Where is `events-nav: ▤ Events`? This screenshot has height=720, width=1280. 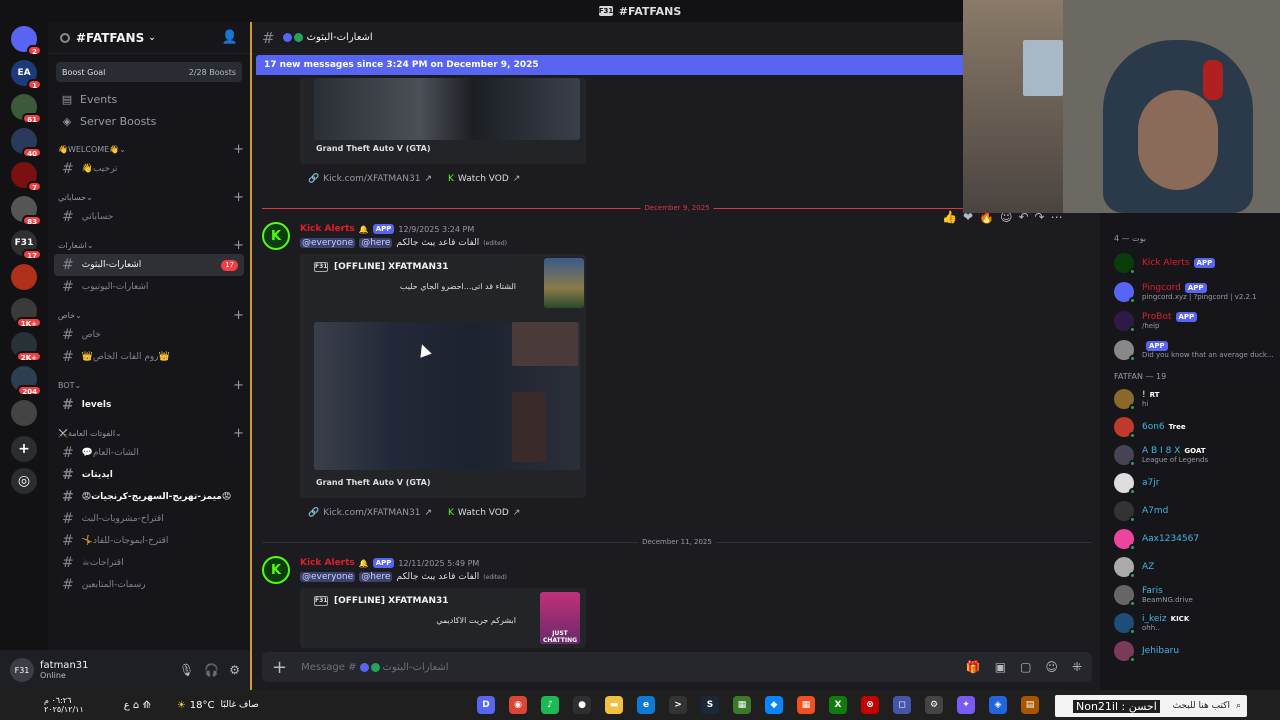 events-nav: ▤ Events is located at coordinates (149, 99).